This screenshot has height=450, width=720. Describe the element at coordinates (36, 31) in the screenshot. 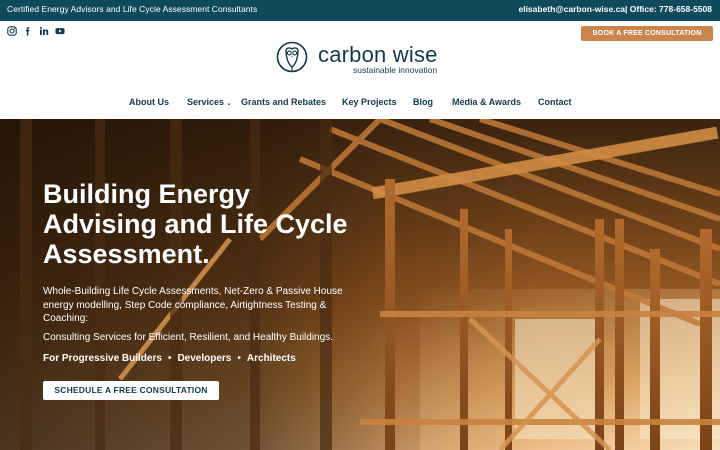

I see `social-links` at that location.